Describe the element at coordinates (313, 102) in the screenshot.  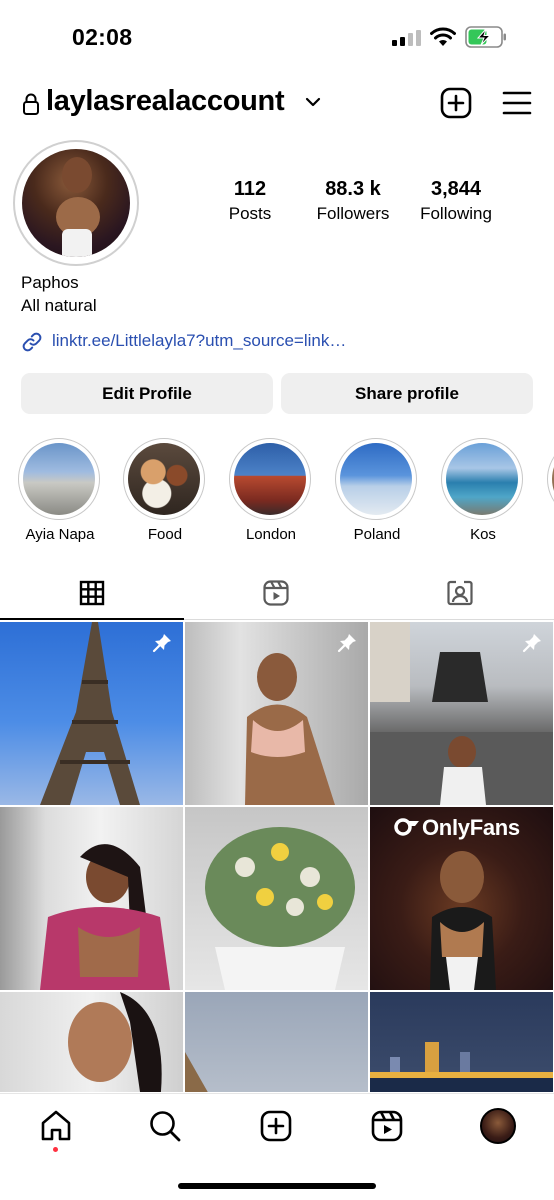
I see `chevron-down-icon` at that location.